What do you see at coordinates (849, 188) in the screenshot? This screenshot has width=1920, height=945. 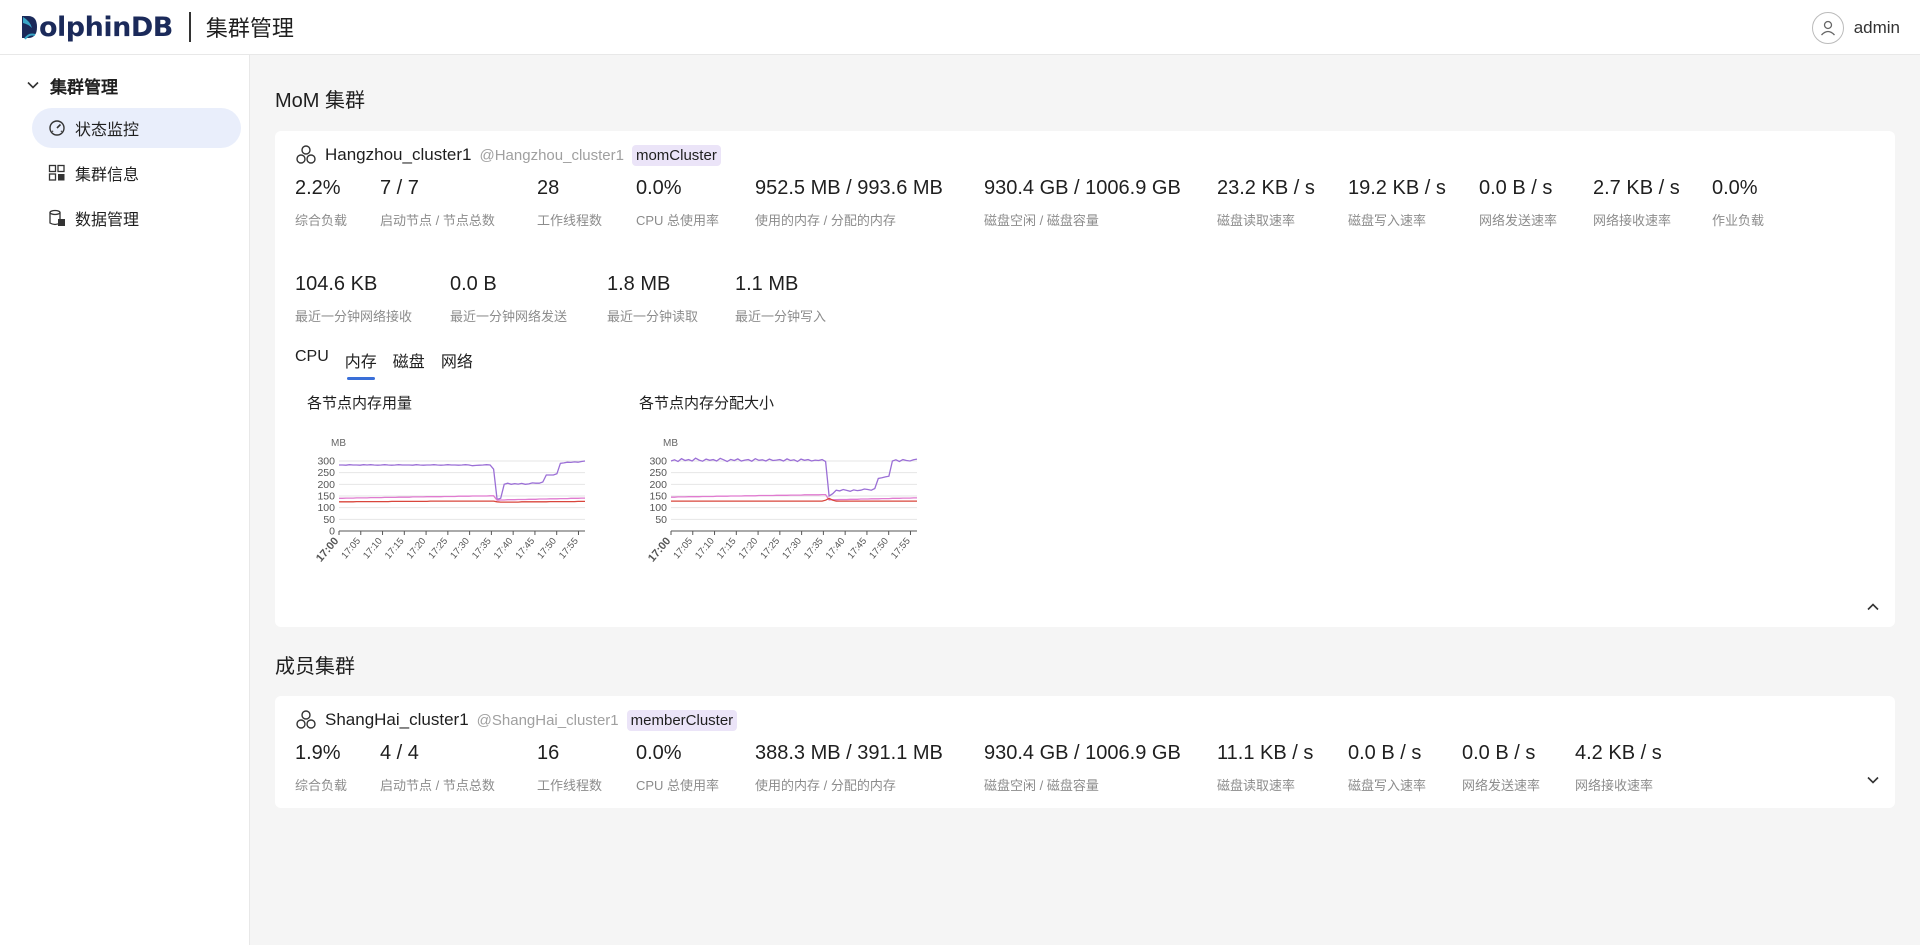 I see `metric-value: 952.5 MB / 993.6 MB` at bounding box center [849, 188].